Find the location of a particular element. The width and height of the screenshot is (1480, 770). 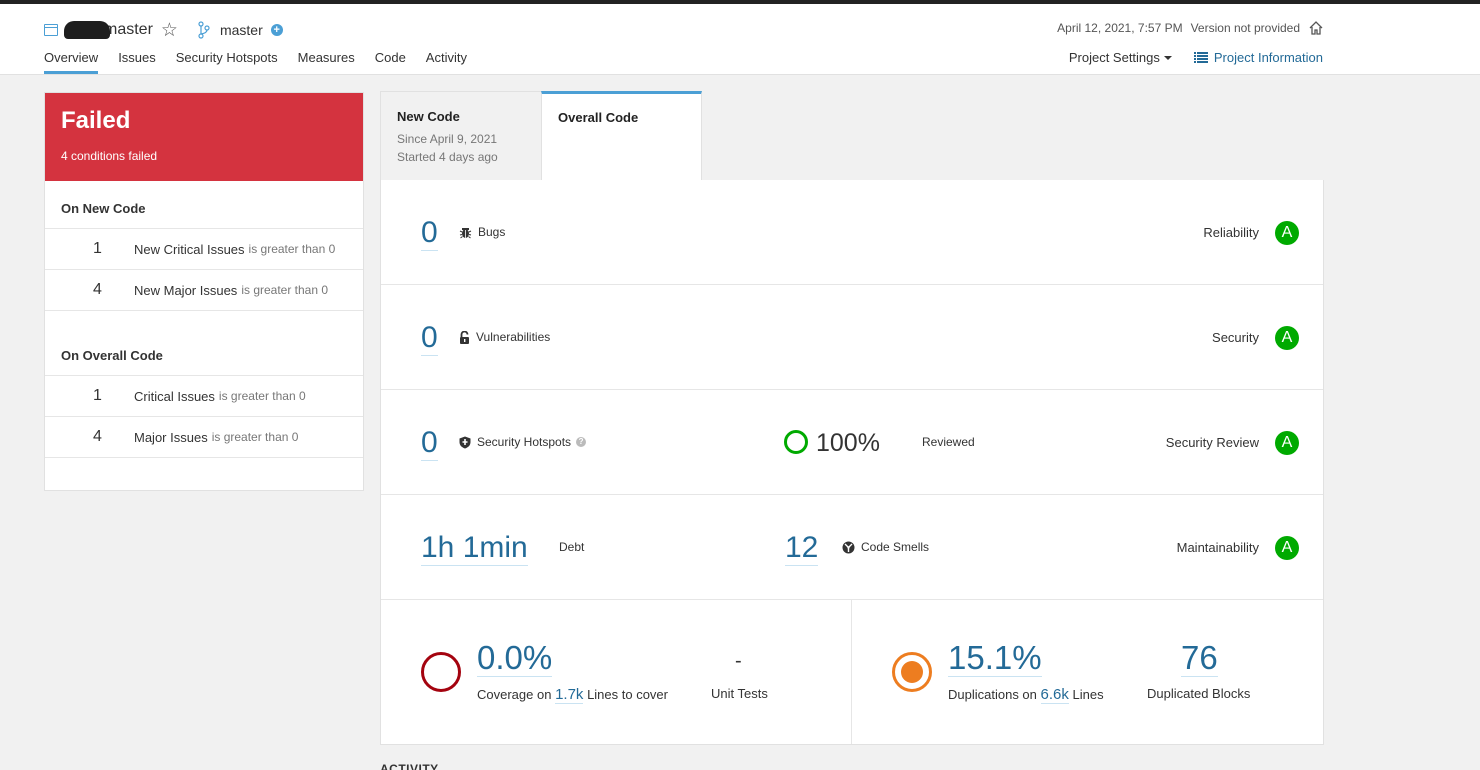

hotspots-label: Security Hotspots ? is located at coordinates (523, 442).